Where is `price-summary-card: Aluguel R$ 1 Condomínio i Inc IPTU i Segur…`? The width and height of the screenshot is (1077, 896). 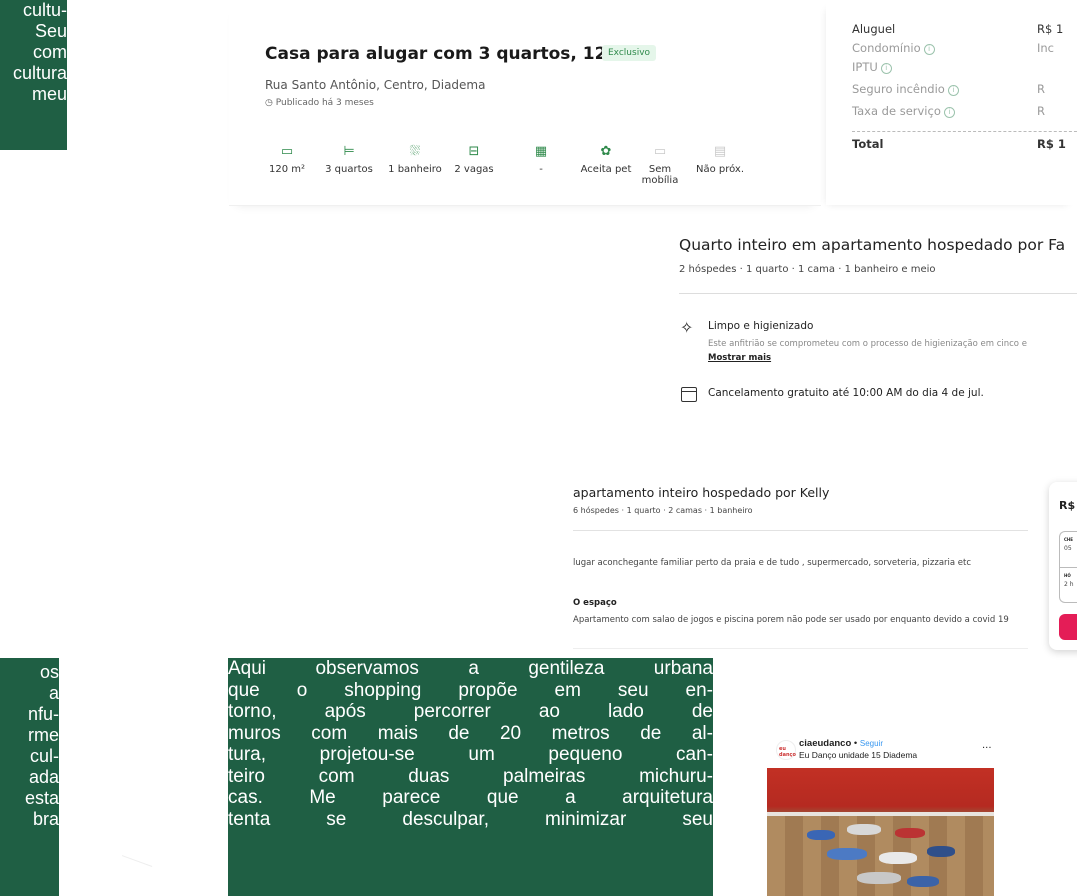
price-summary-card: Aluguel R$ 1 Condomínio i Inc IPTU i Segur… is located at coordinates (951, 102).